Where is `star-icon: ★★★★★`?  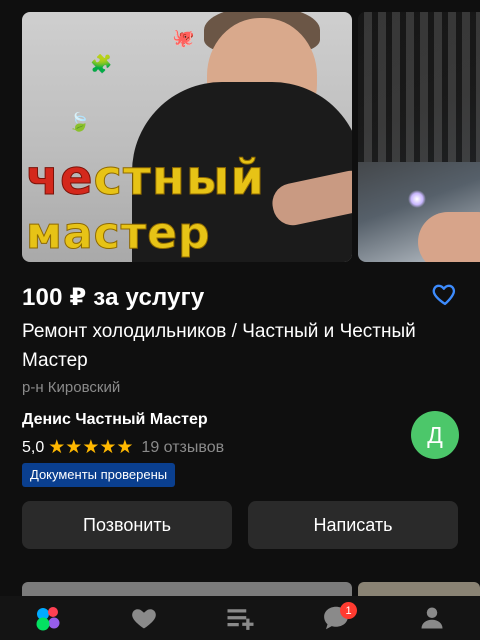 star-icon: ★★★★★ is located at coordinates (91, 447).